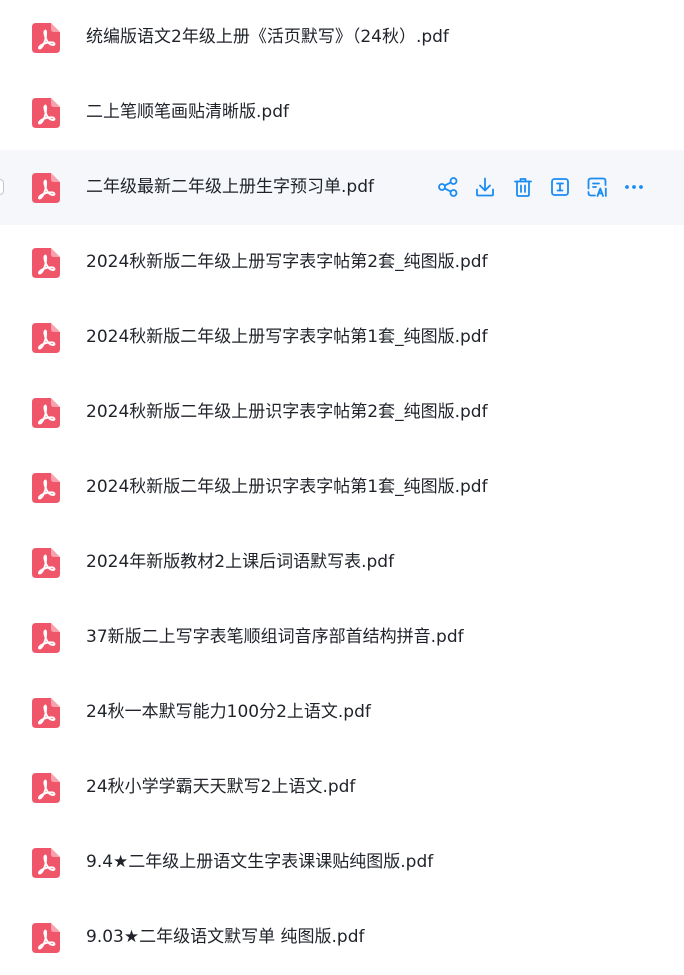  I want to click on file-row: 2024年新版教材2上课后词语默写表.pdf, so click(342, 562).